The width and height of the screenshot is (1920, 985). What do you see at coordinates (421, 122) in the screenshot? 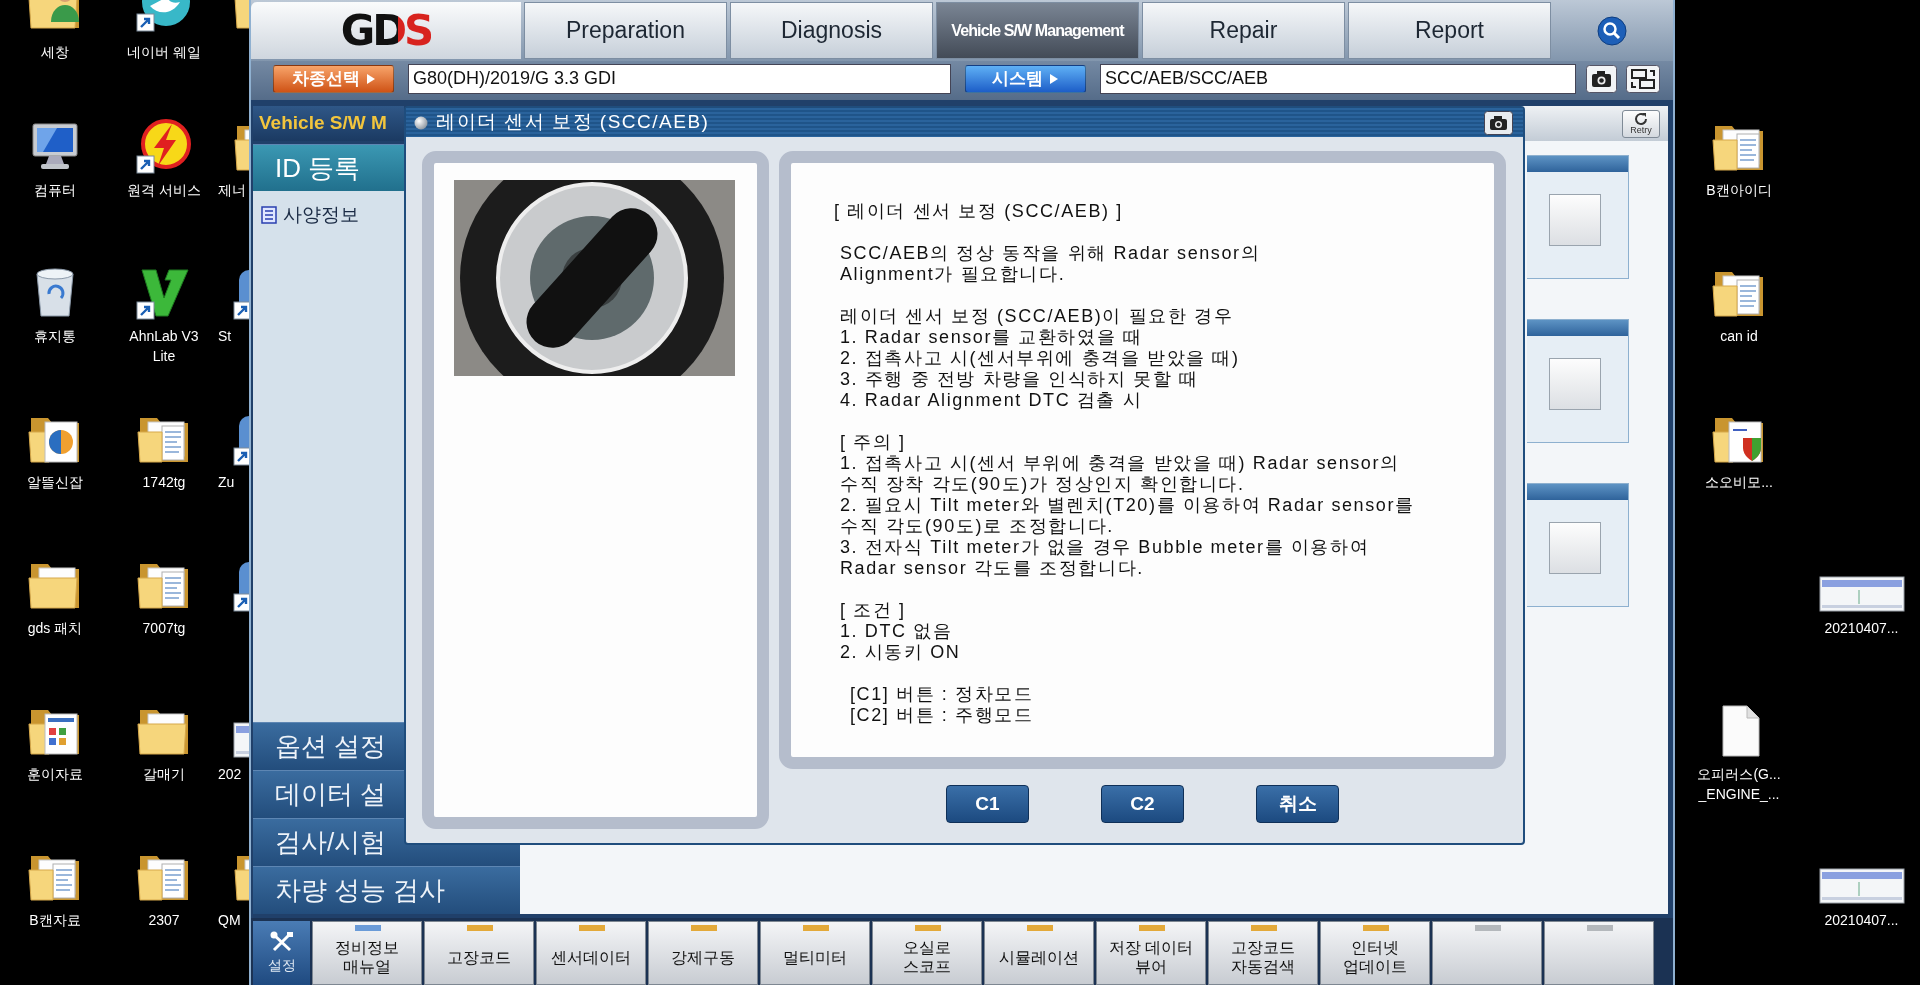
I see `bullet-icon` at bounding box center [421, 122].